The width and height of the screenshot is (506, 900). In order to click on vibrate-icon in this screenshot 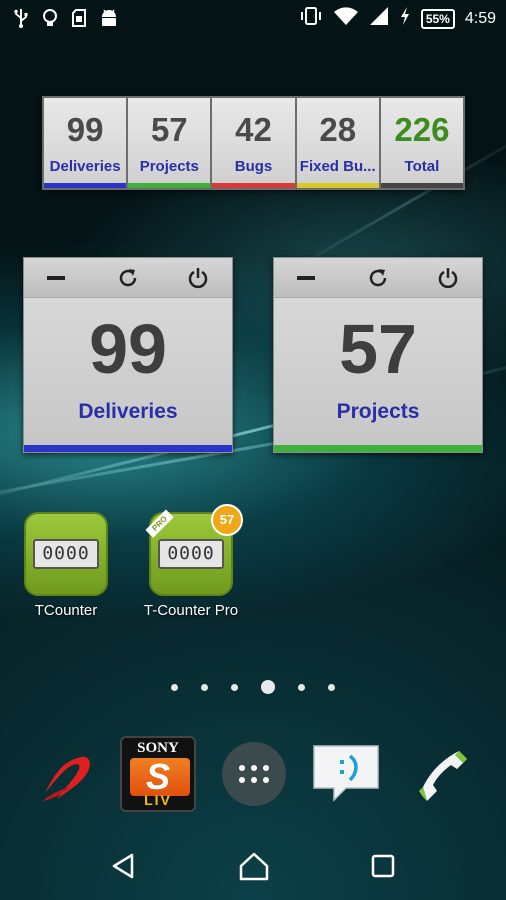, I will do `click(311, 18)`.